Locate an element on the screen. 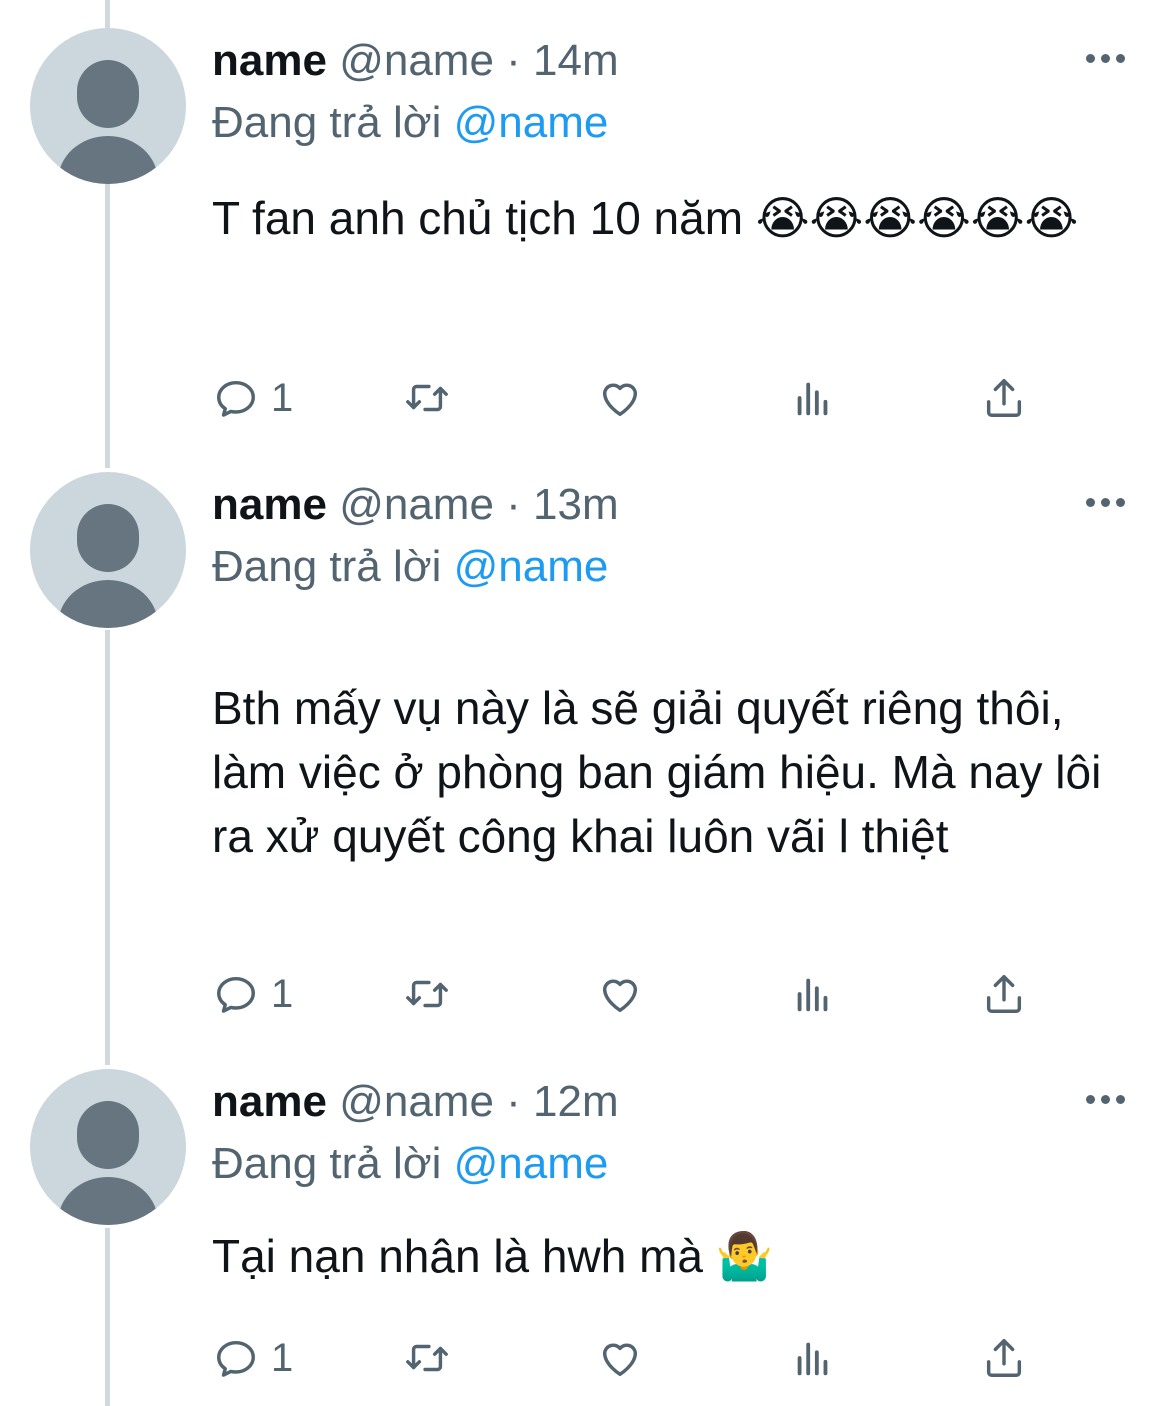 Image resolution: width=1170 pixels, height=1406 pixels. tweet-header: name @name · 14m is located at coordinates (415, 61).